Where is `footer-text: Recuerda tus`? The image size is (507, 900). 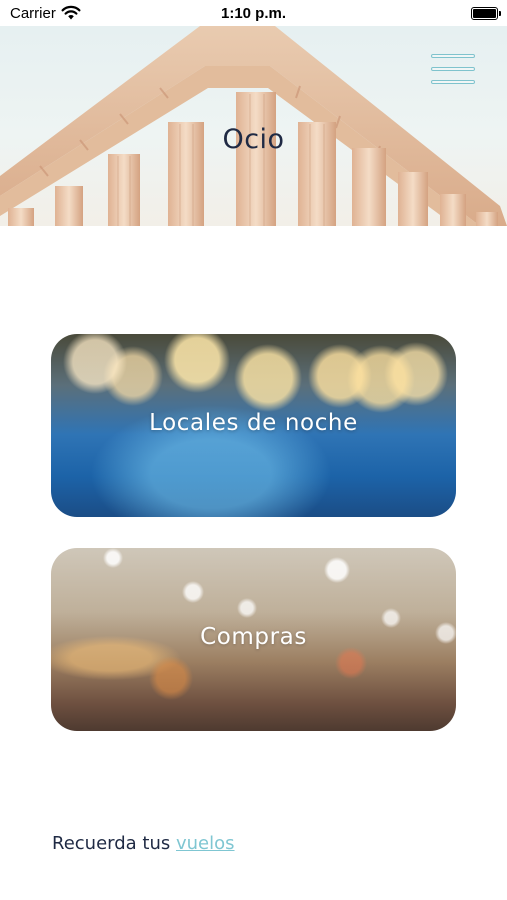 footer-text: Recuerda tus is located at coordinates (111, 843).